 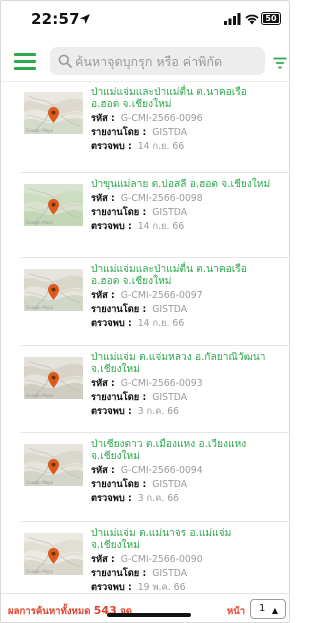 What do you see at coordinates (280, 63) in the screenshot?
I see `filter-icon` at bounding box center [280, 63].